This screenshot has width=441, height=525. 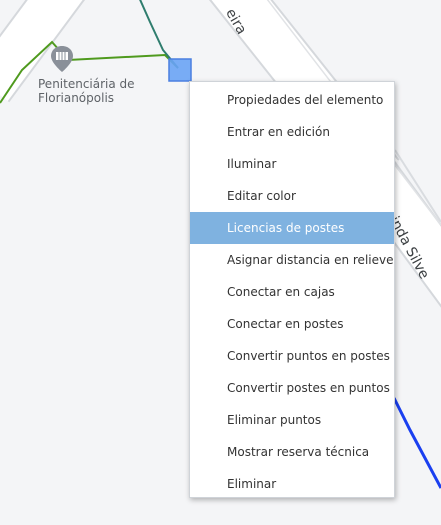 What do you see at coordinates (292, 484) in the screenshot?
I see `menu-item-delete: Eliminar` at bounding box center [292, 484].